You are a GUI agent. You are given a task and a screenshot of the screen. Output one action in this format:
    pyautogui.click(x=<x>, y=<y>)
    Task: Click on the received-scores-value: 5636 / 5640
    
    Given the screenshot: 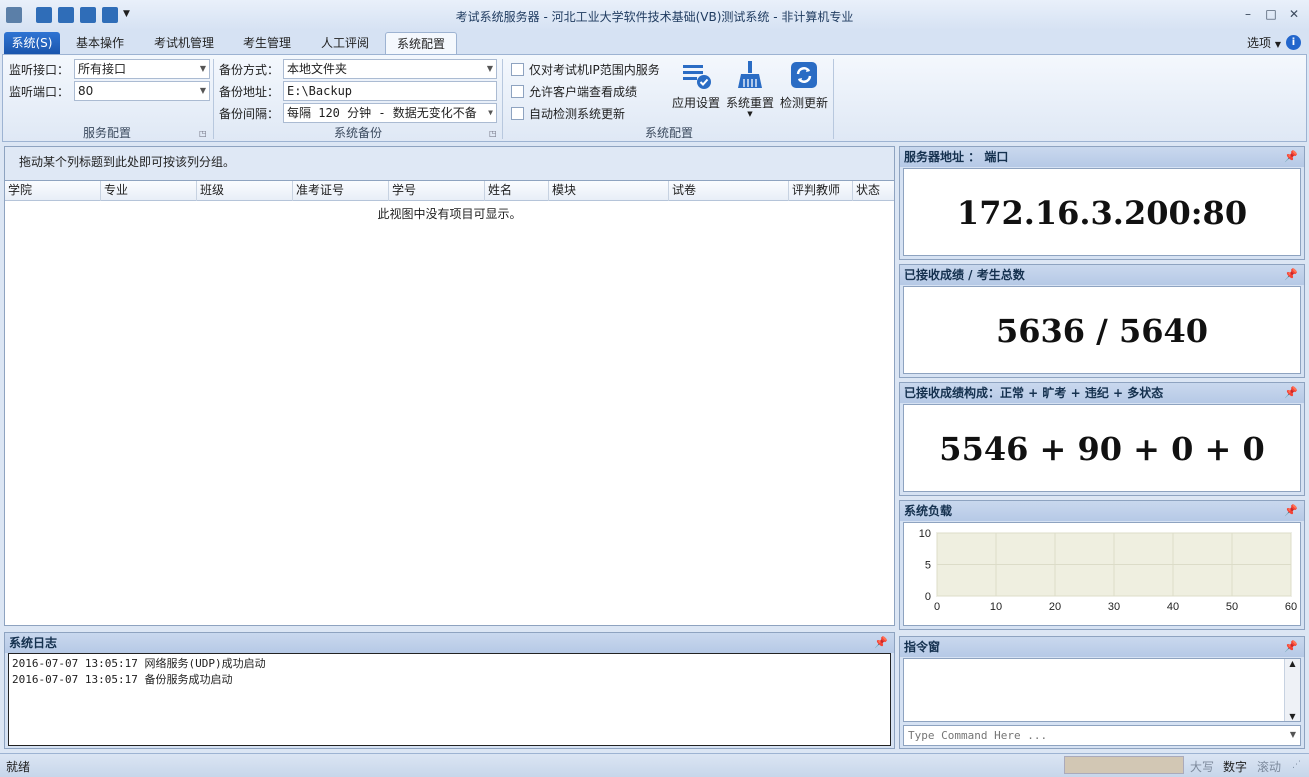 What is the action you would take?
    pyautogui.click(x=1102, y=330)
    